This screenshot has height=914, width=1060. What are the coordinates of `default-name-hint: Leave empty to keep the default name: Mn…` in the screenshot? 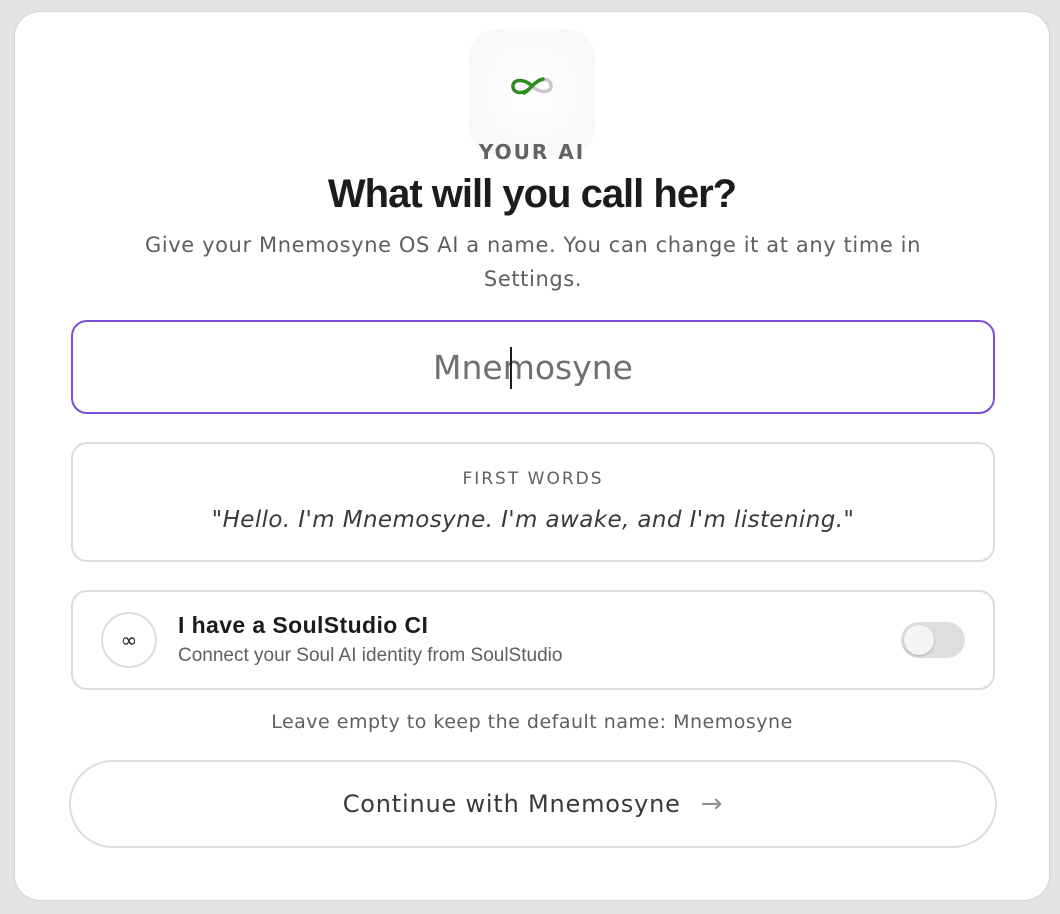 It's located at (532, 722).